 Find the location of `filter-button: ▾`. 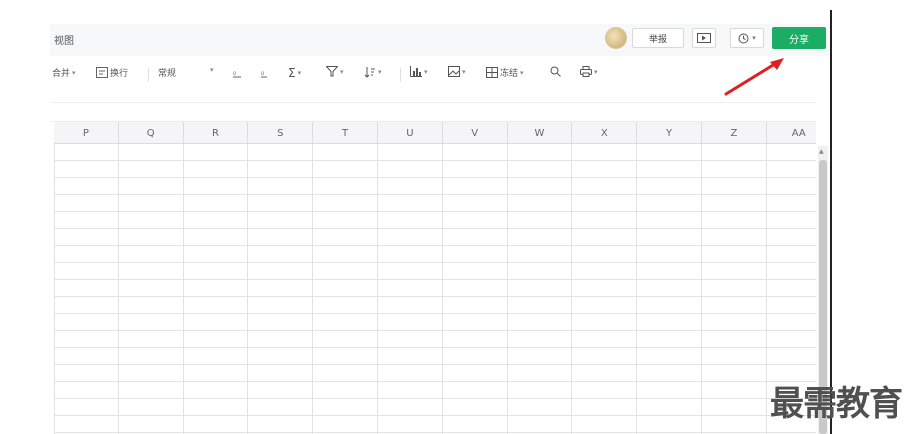

filter-button: ▾ is located at coordinates (335, 71).